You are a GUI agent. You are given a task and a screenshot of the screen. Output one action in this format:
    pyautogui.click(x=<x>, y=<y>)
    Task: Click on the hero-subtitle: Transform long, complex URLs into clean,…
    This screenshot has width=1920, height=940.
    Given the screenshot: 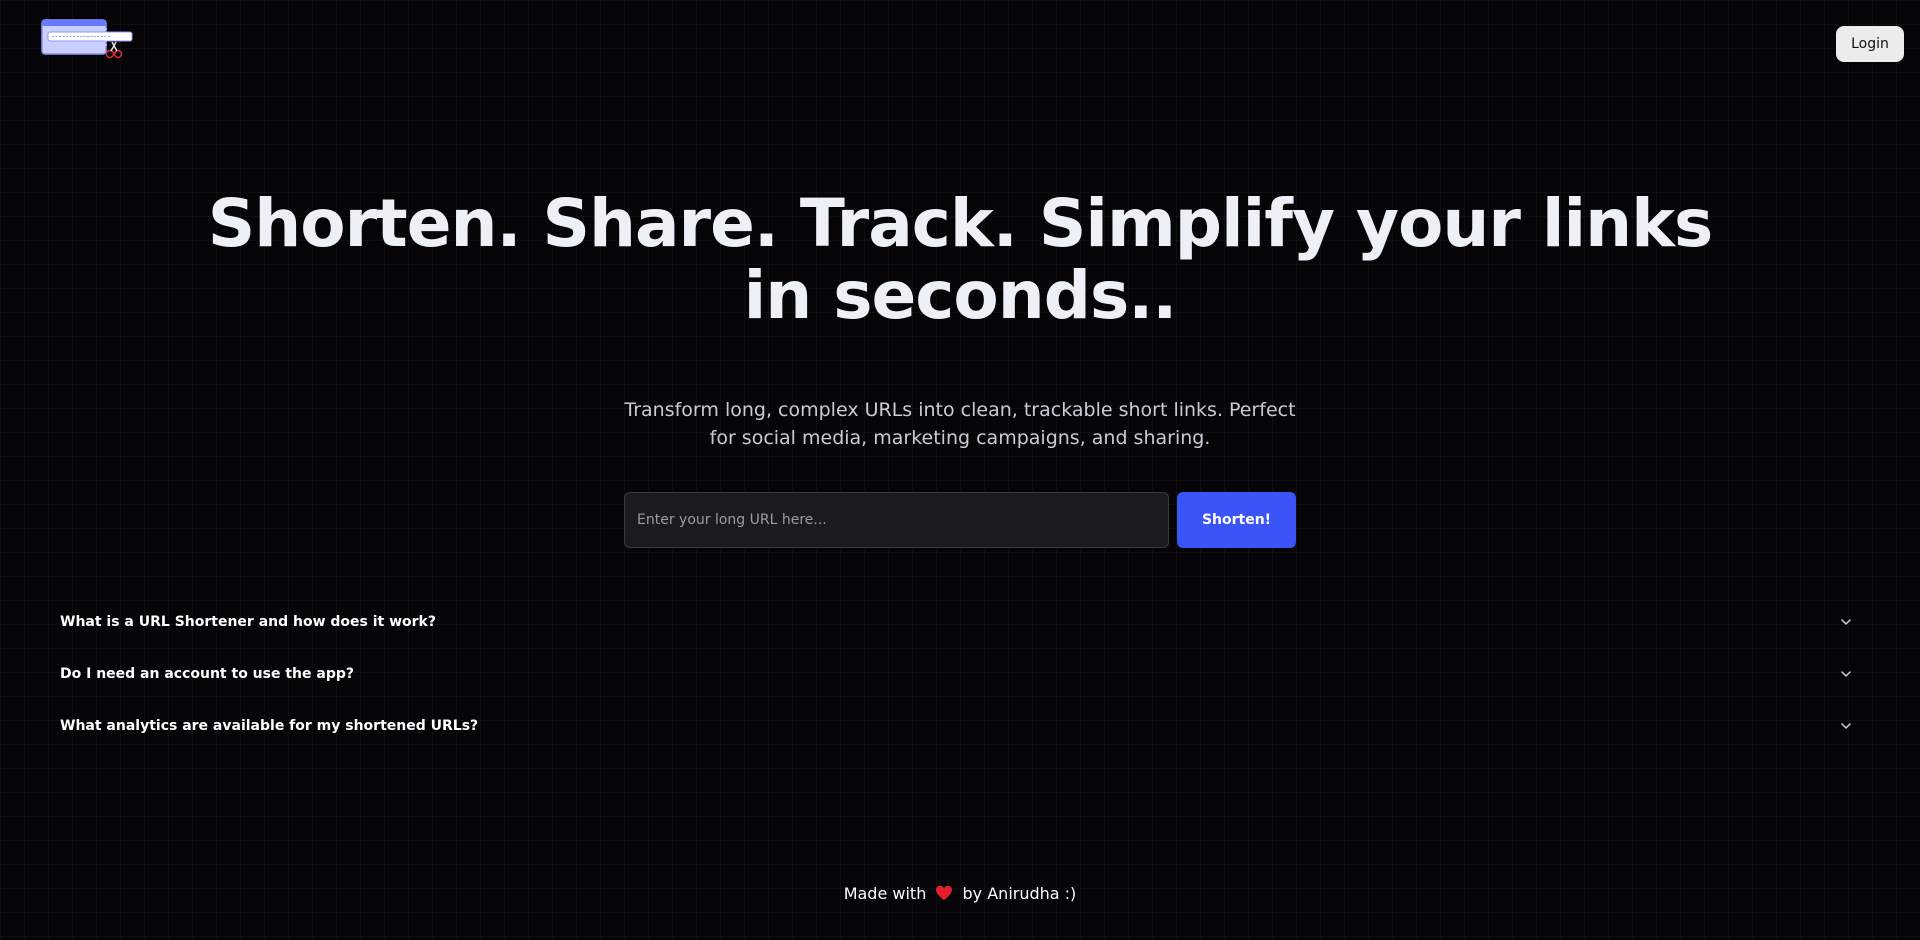 What is the action you would take?
    pyautogui.click(x=960, y=424)
    